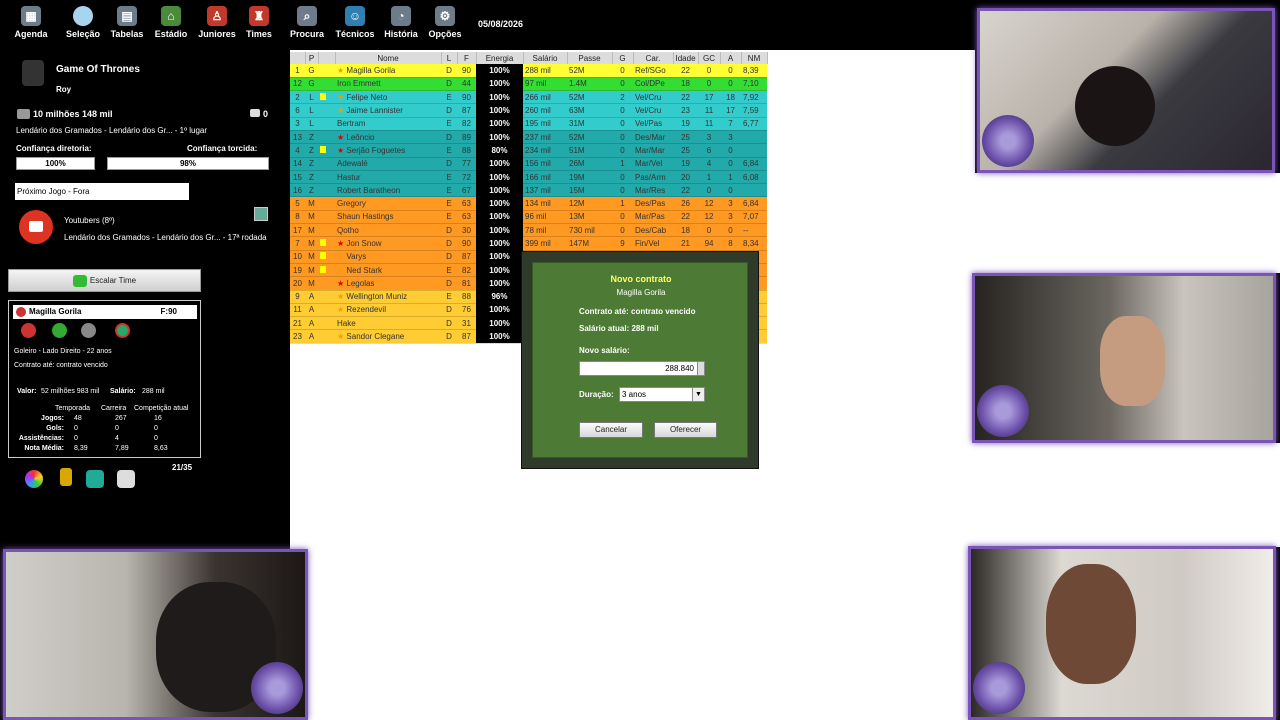  What do you see at coordinates (297, 310) in the screenshot?
I see `cell-n: 11` at bounding box center [297, 310].